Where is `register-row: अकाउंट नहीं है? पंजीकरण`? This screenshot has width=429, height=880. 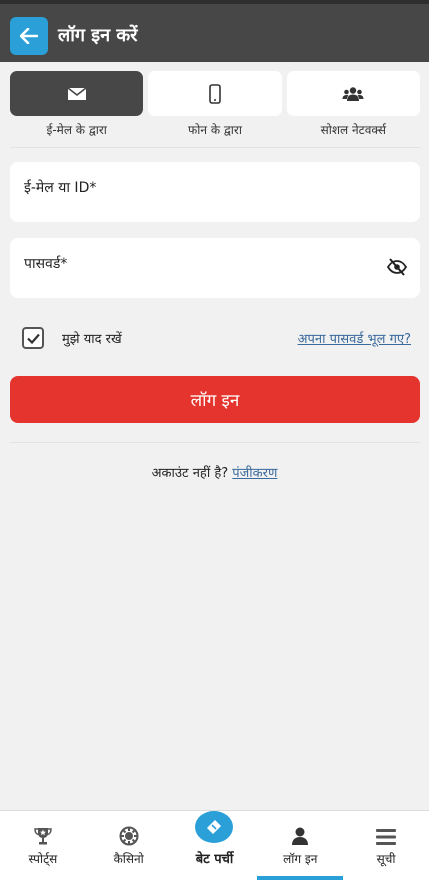 register-row: अकाउंट नहीं है? पंजीकरण is located at coordinates (214, 472).